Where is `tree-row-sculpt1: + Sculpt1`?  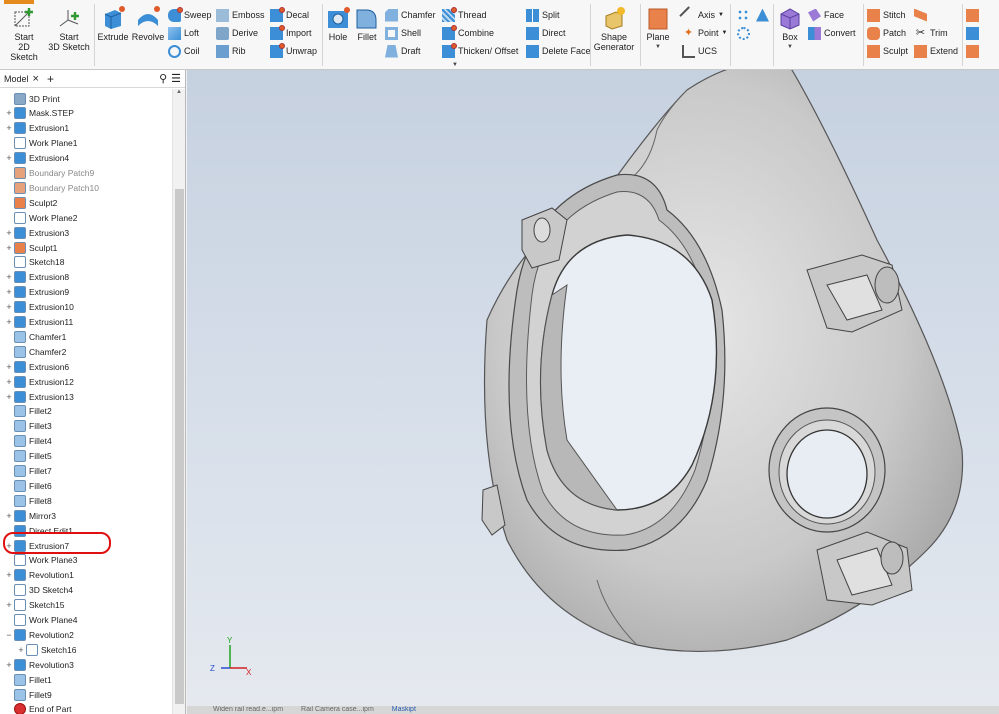
tree-row-sculpt1: + Sculpt1 is located at coordinates (30, 247).